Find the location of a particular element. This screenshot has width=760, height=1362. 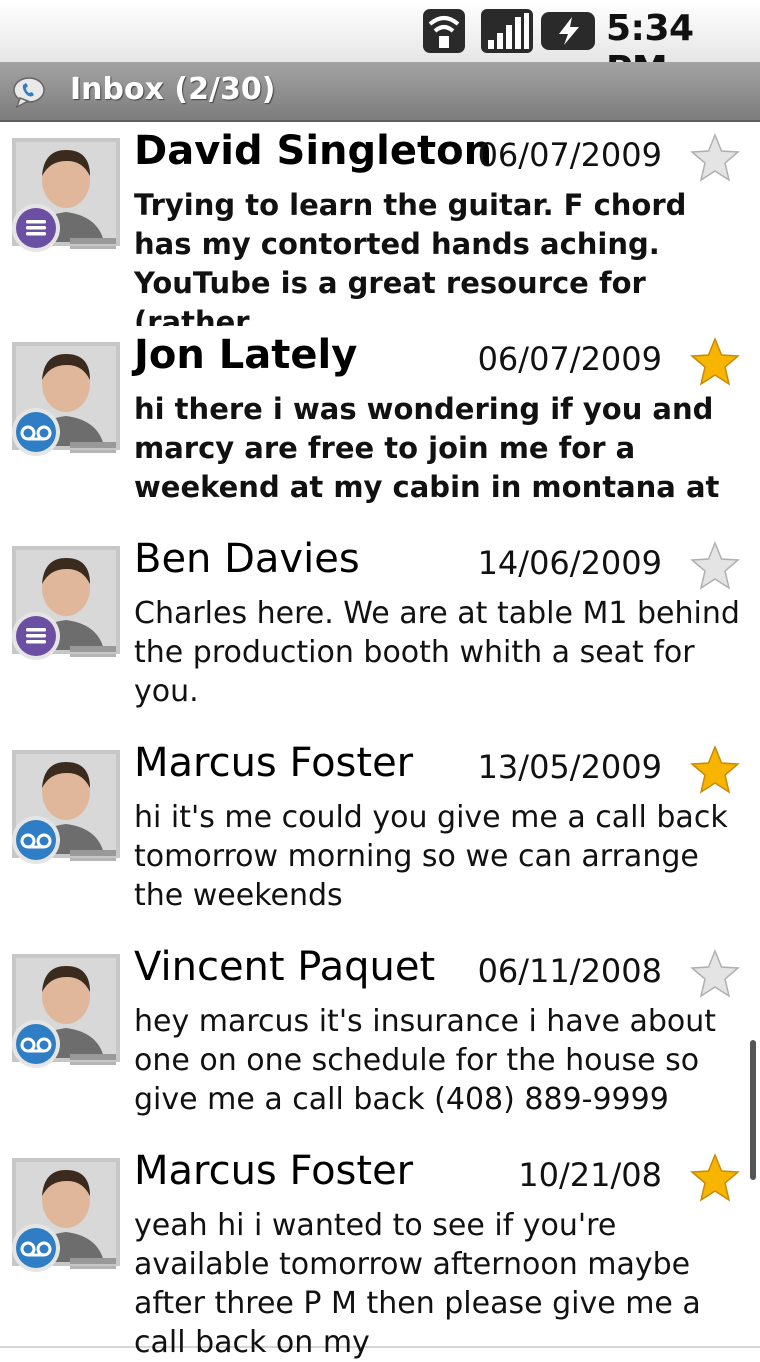

message-date: 14/06/2009 is located at coordinates (569, 563).